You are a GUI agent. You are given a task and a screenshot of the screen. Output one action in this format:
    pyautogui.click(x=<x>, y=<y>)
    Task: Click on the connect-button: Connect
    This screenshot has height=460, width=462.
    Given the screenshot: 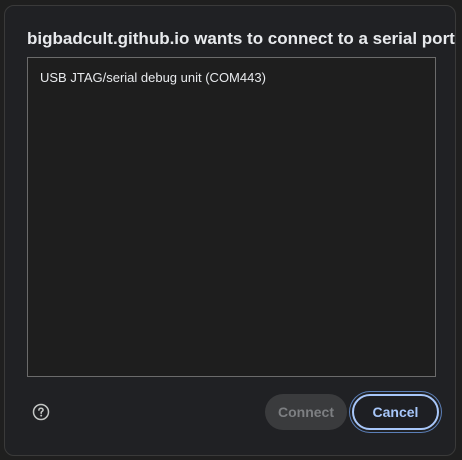 What is the action you would take?
    pyautogui.click(x=306, y=412)
    